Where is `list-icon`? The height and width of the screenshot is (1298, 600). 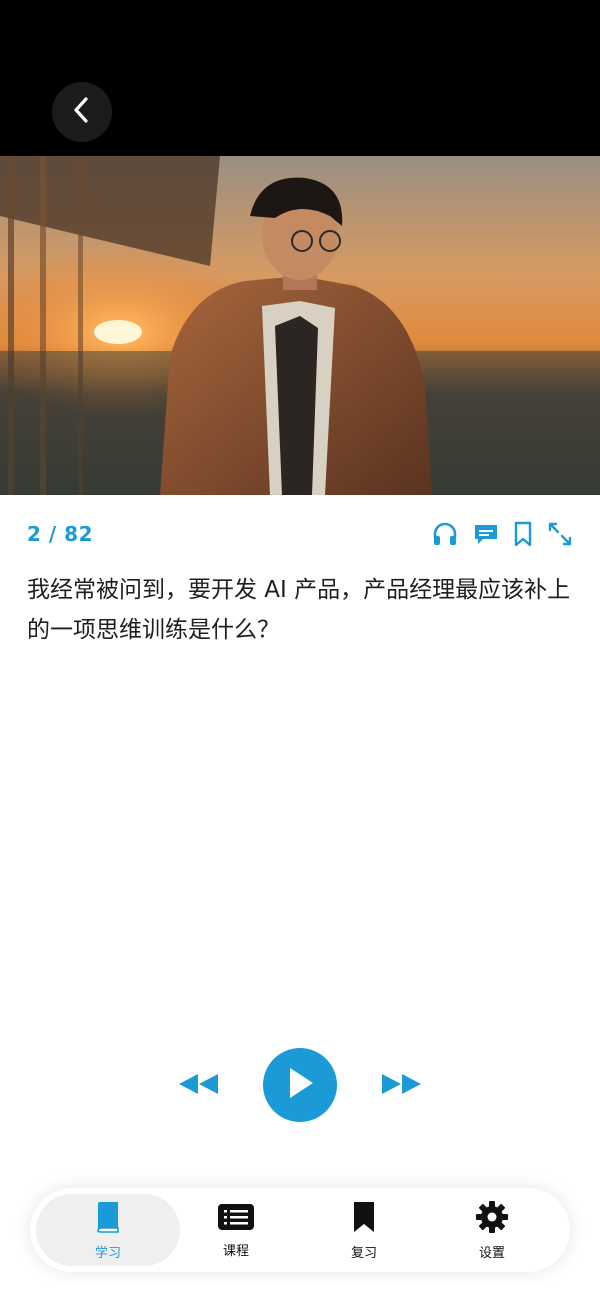 list-icon is located at coordinates (236, 1219).